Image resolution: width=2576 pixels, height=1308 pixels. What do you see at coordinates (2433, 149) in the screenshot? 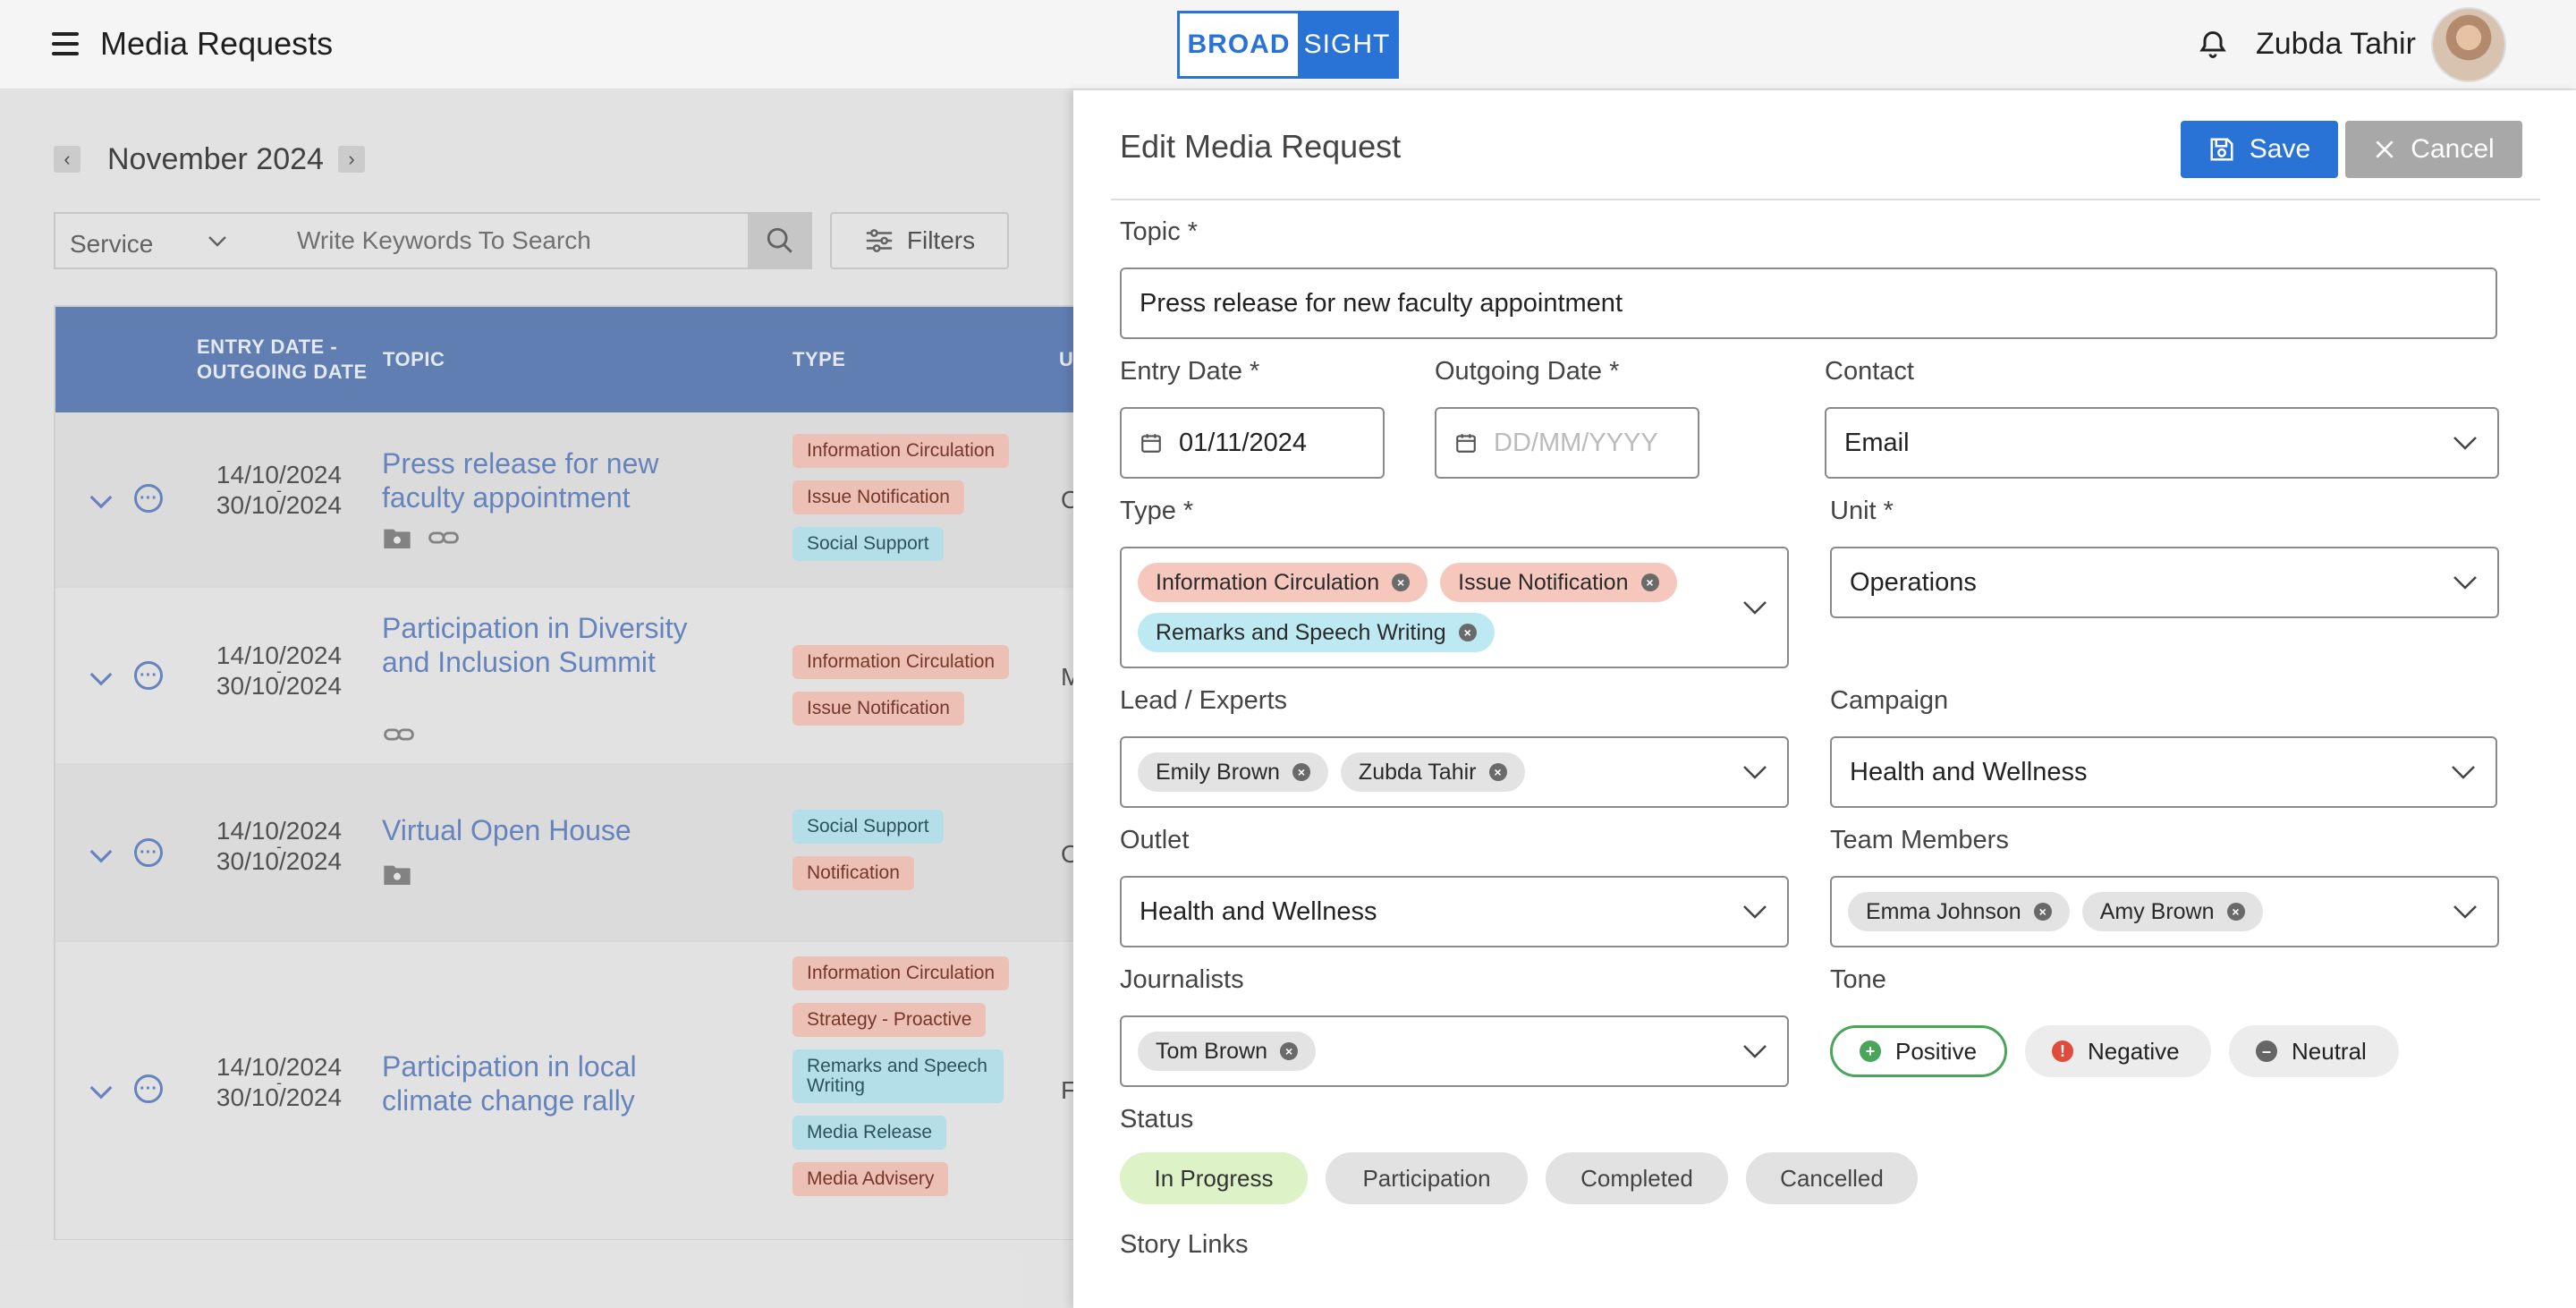
I see `cancel-button: Cancel` at bounding box center [2433, 149].